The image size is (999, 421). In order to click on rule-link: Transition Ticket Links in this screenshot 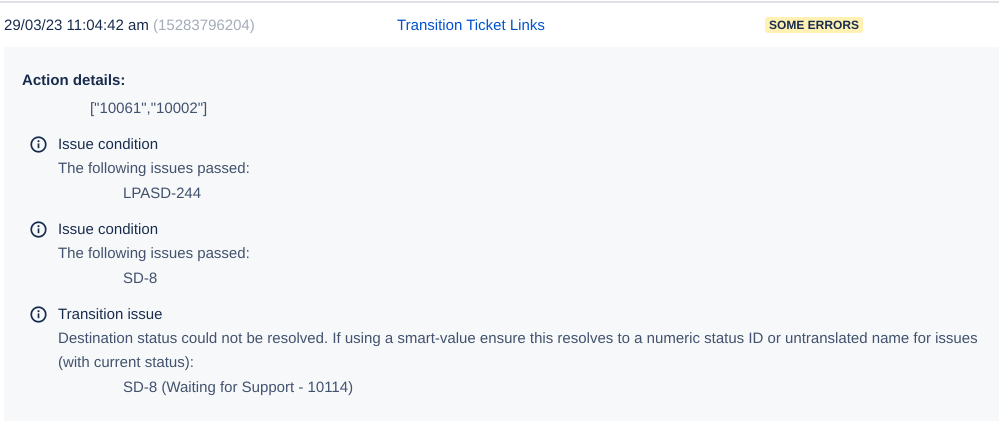, I will do `click(581, 25)`.